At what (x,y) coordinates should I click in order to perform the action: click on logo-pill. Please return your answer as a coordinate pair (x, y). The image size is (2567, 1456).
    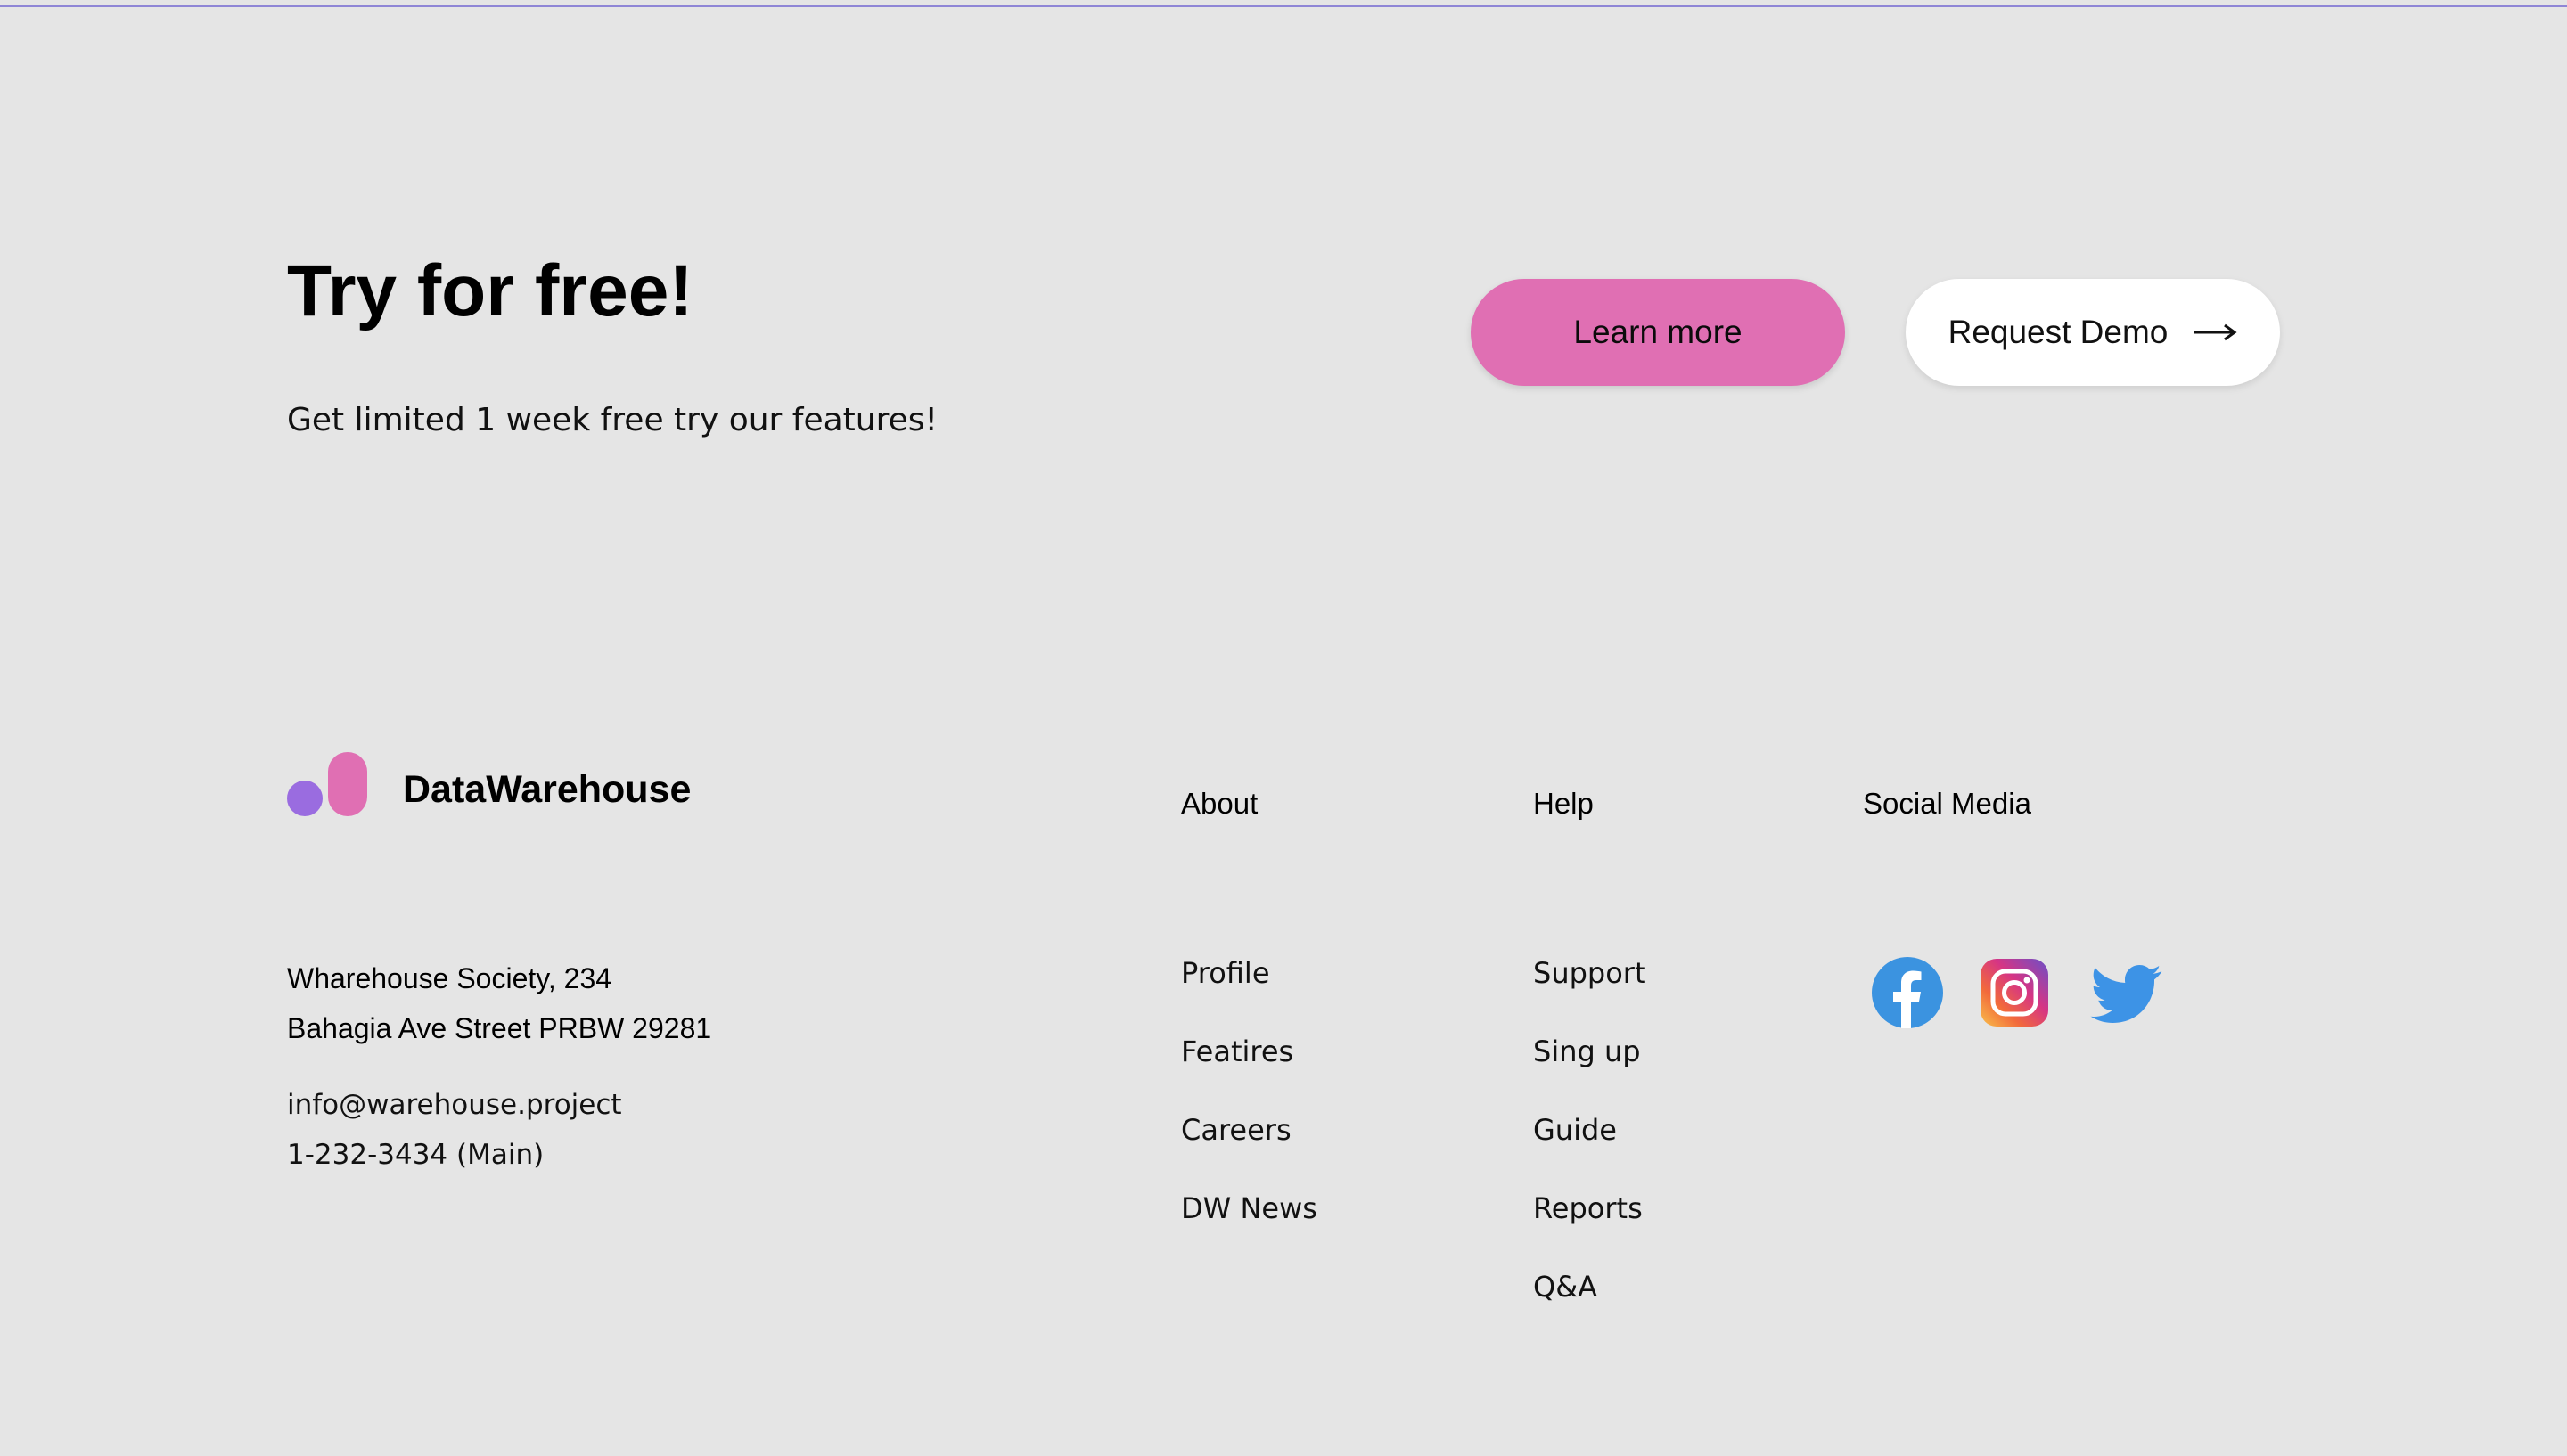
    Looking at the image, I should click on (347, 784).